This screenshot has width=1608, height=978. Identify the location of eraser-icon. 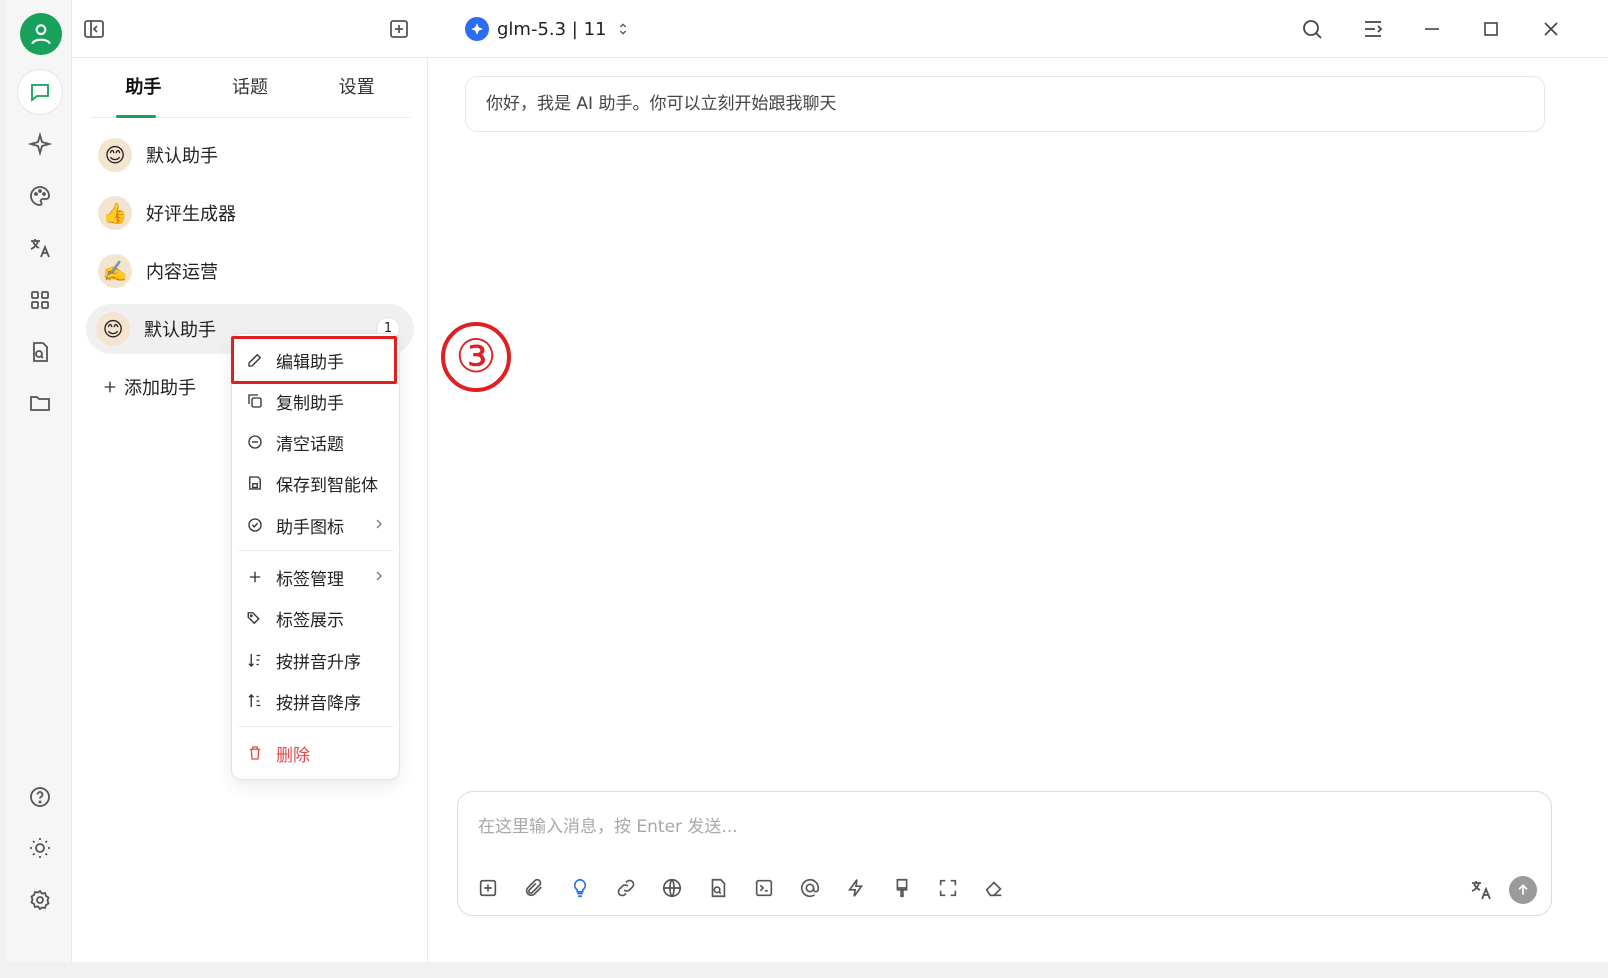
(994, 888).